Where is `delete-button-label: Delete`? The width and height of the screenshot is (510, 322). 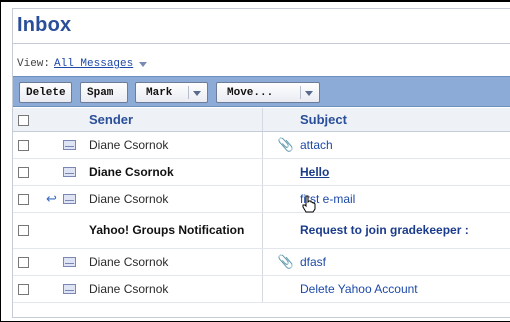
delete-button-label: Delete is located at coordinates (46, 92).